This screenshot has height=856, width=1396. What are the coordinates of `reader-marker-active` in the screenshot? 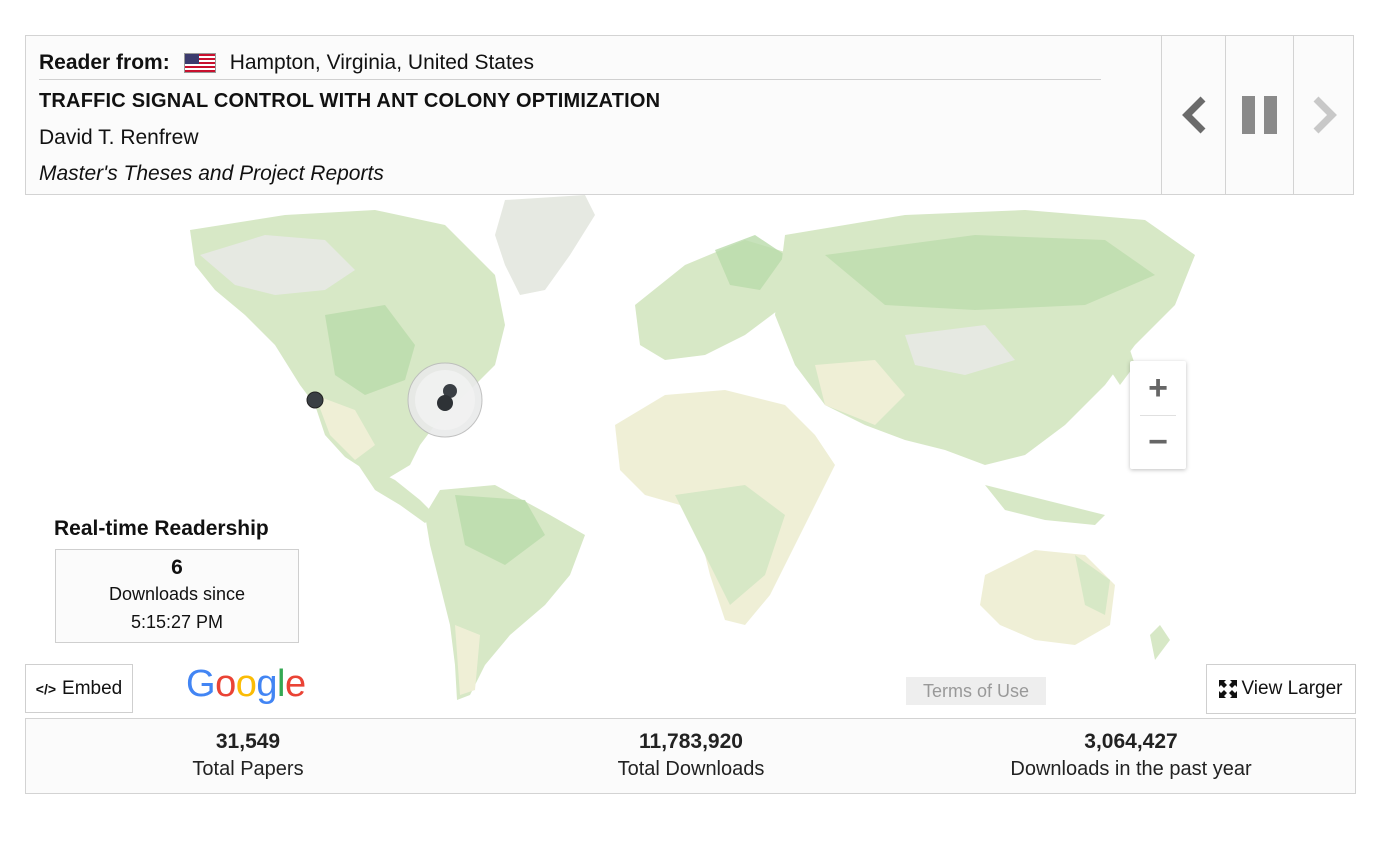 It's located at (445, 403).